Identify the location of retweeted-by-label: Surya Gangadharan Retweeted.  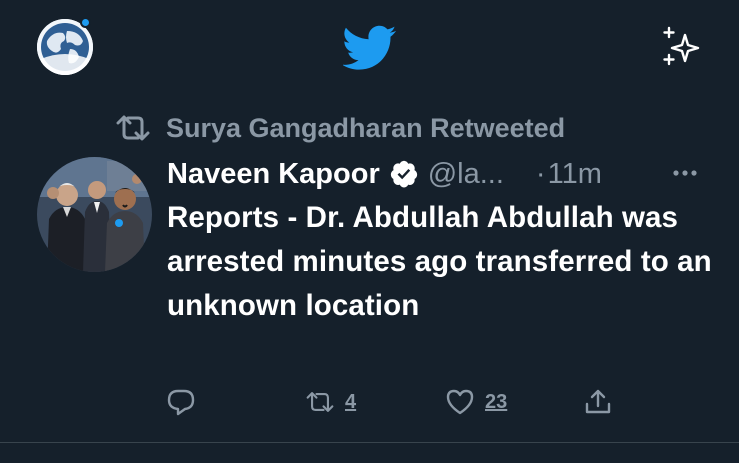
(366, 127).